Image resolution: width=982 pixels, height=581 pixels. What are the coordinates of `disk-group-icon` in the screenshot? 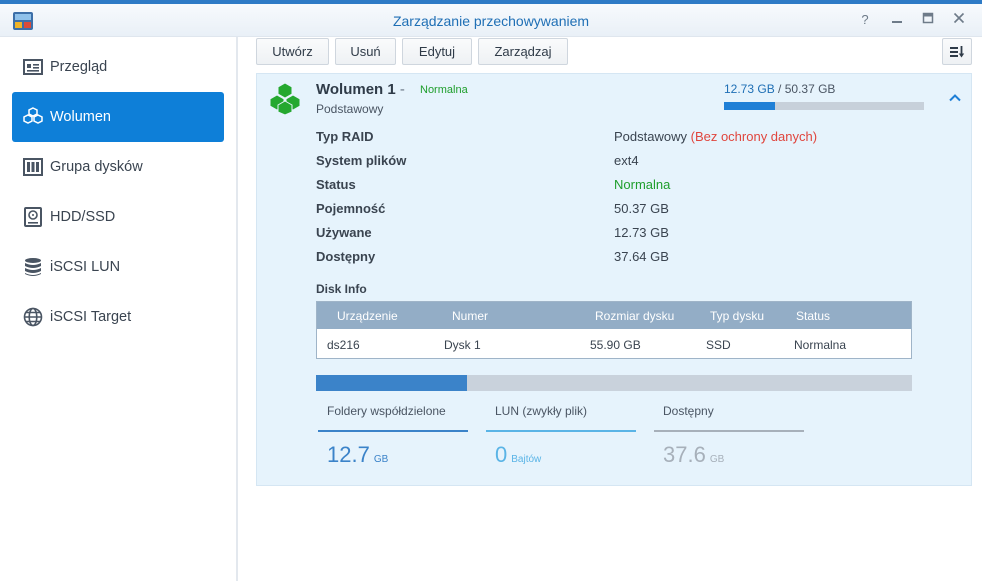 It's located at (33, 167).